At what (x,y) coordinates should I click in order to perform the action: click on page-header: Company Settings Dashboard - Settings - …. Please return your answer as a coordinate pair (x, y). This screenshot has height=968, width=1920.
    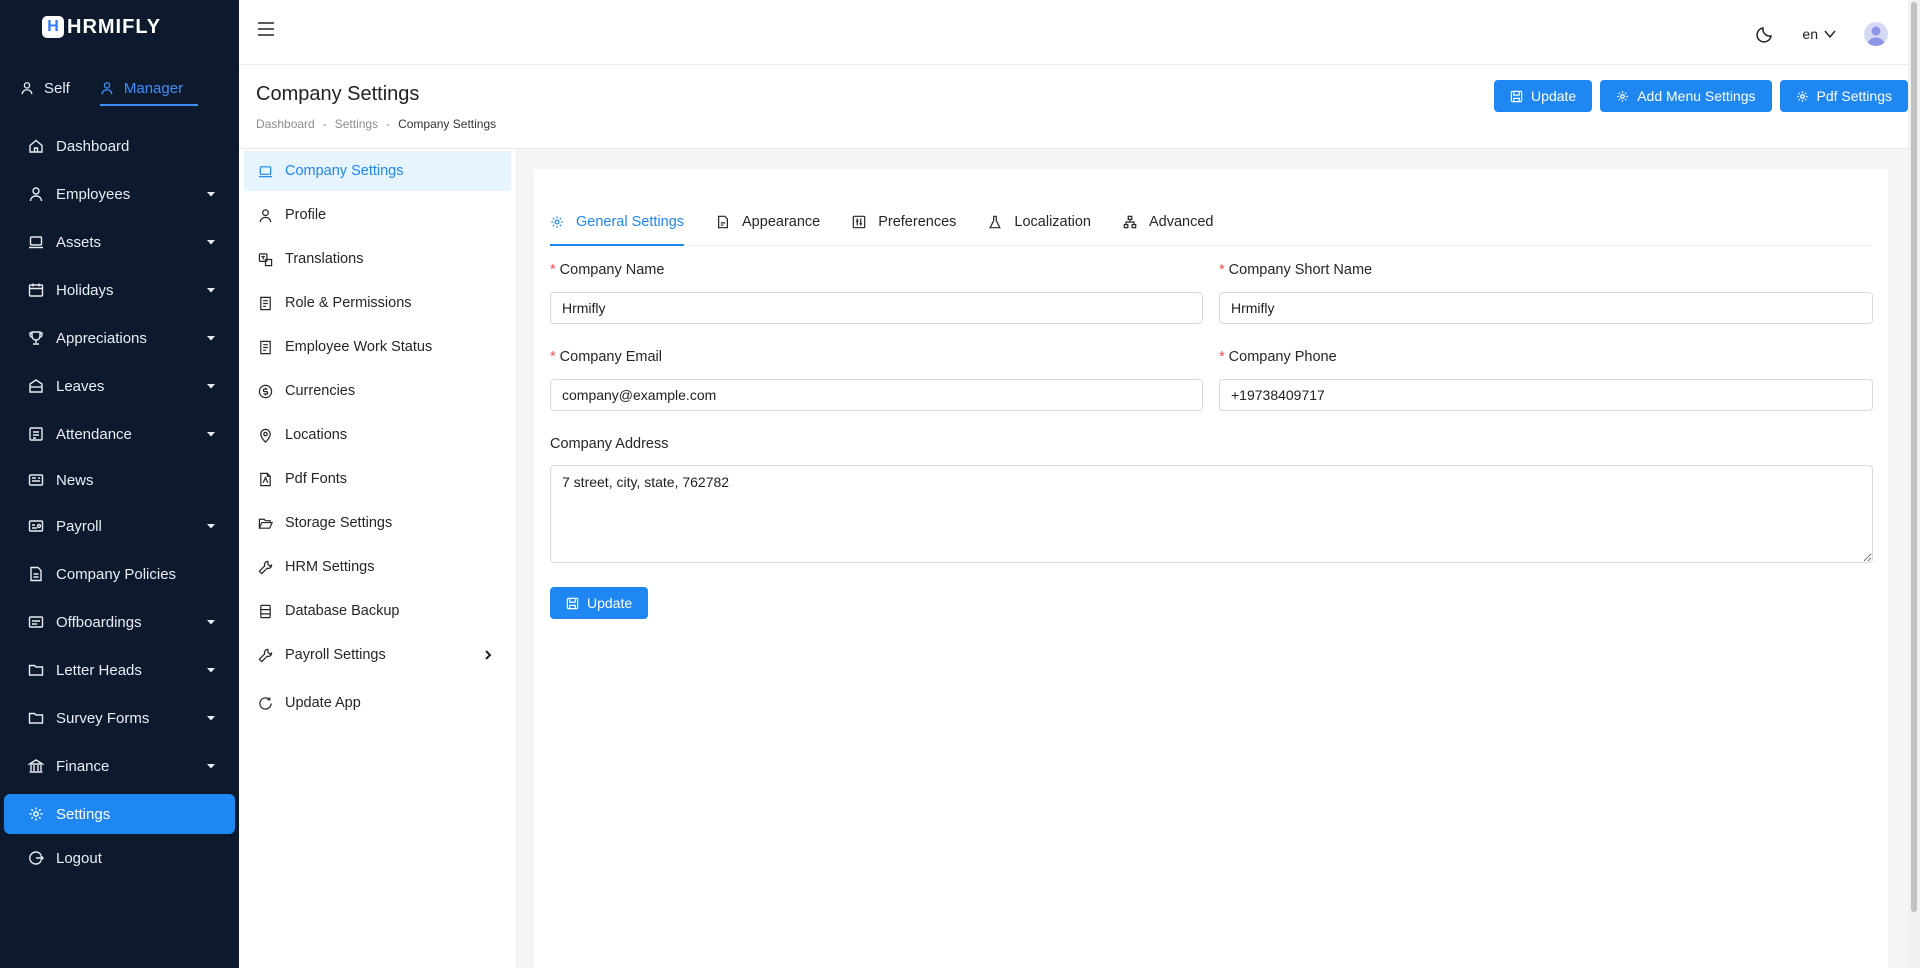
    Looking at the image, I should click on (1073, 107).